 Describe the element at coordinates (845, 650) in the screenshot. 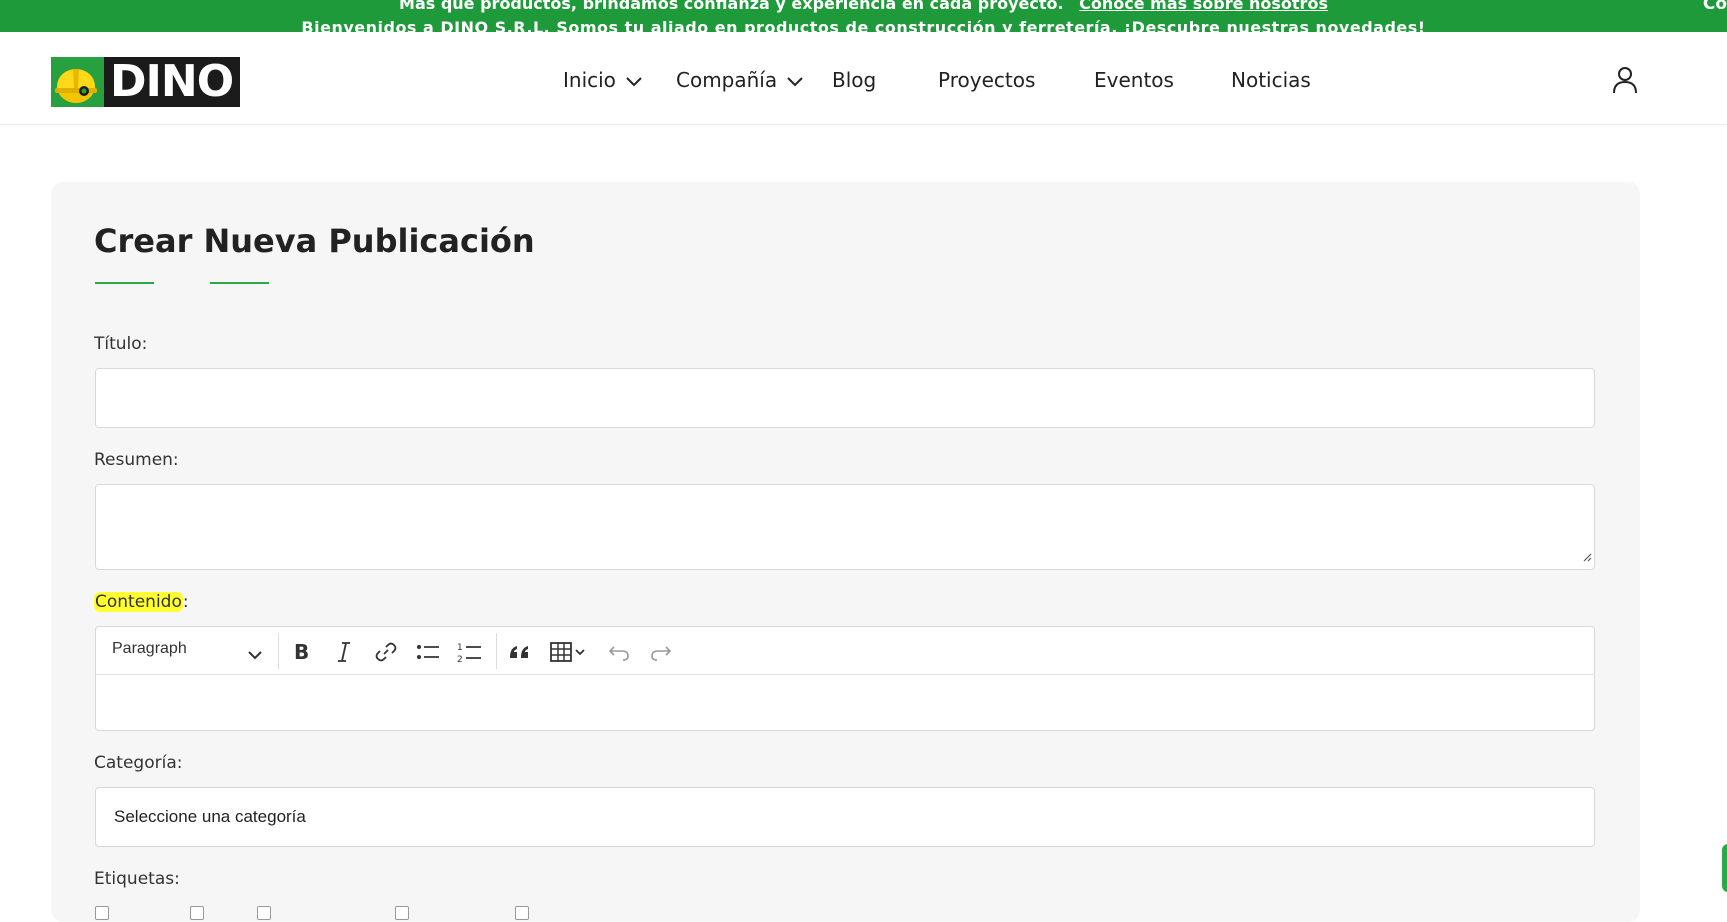

I see `editor-toolbar: Paragraph B 1 2` at that location.